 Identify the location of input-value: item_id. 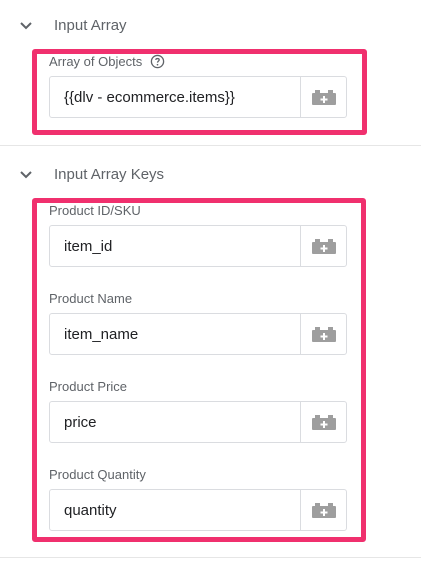
(175, 246).